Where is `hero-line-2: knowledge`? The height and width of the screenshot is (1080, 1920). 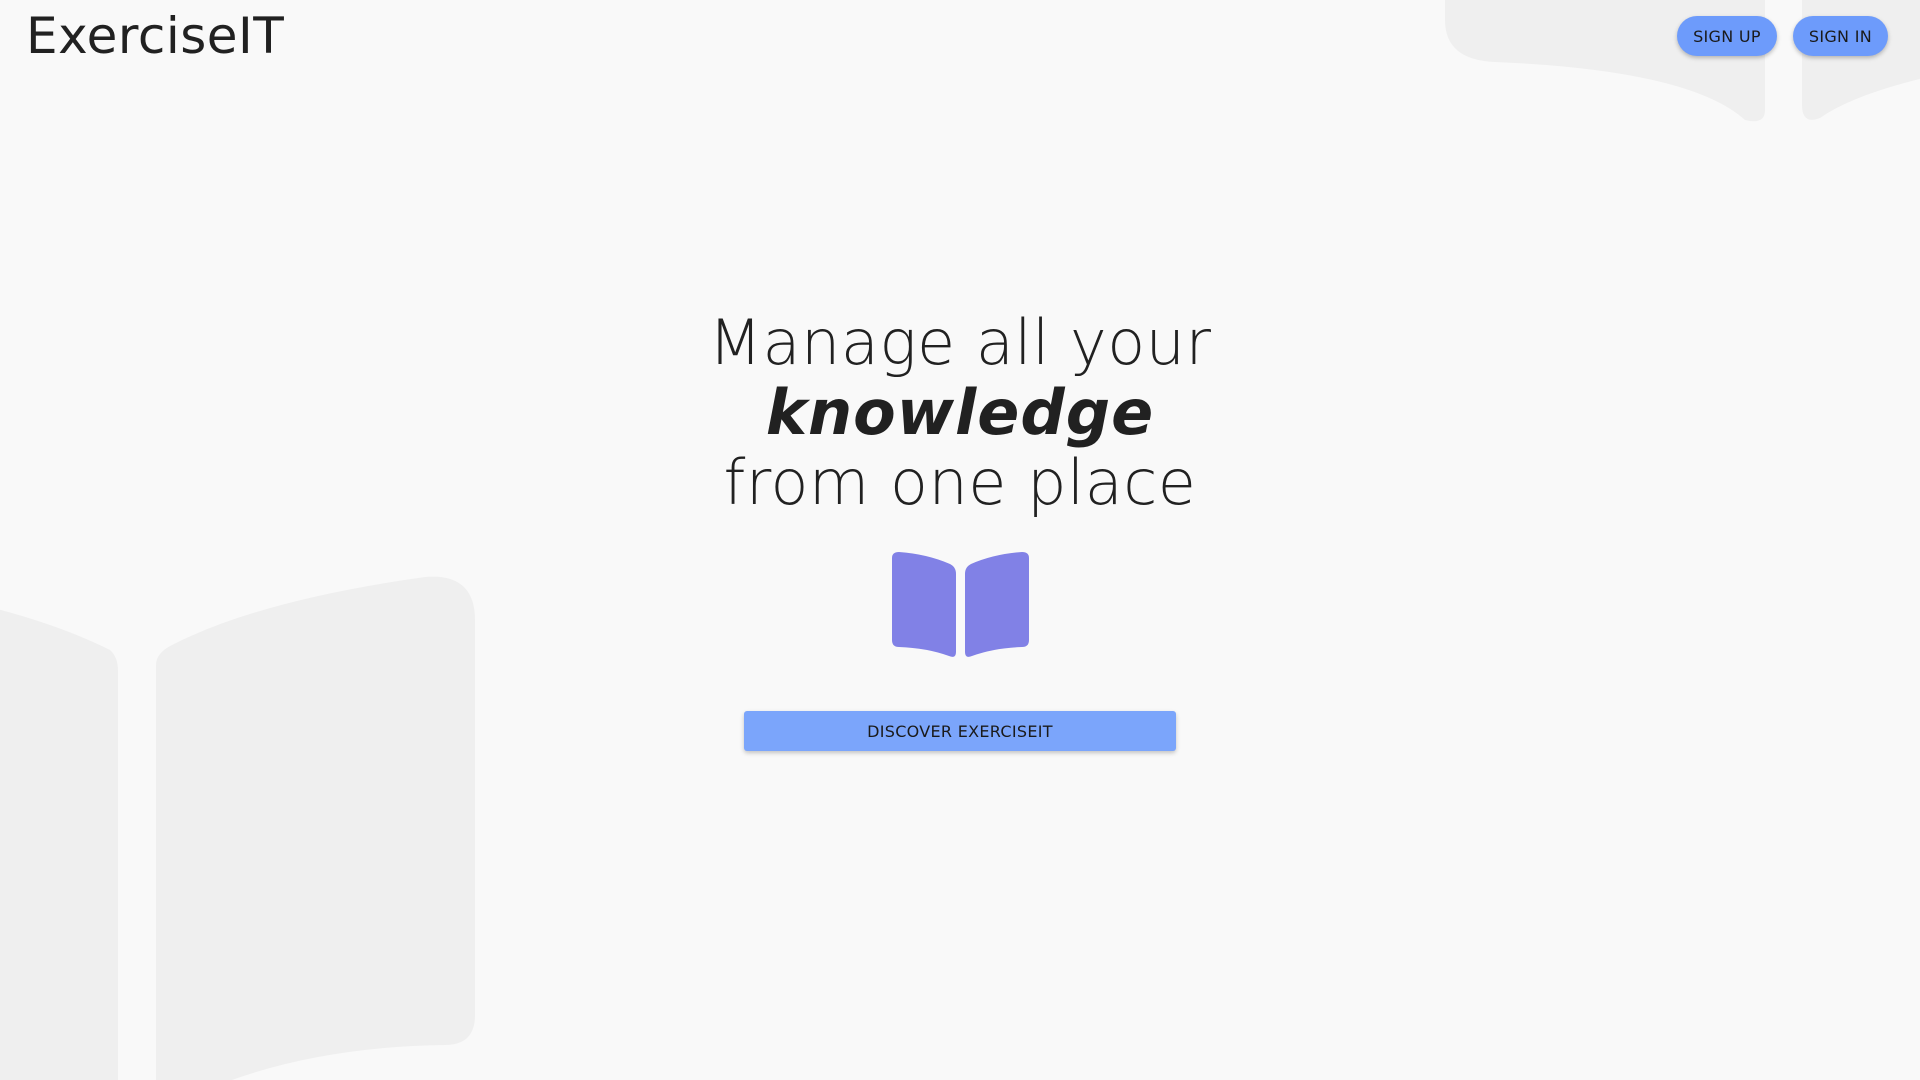 hero-line-2: knowledge is located at coordinates (960, 412).